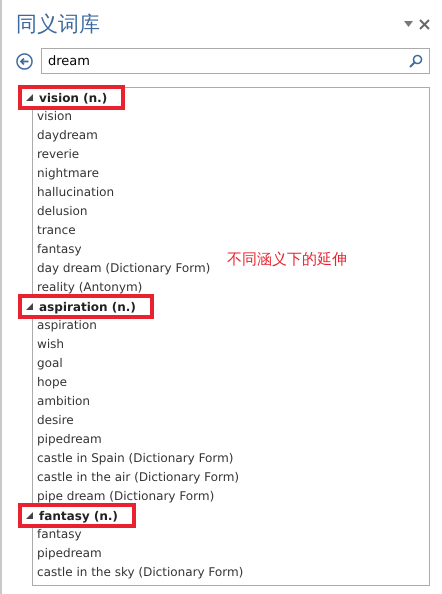 The image size is (442, 594). Describe the element at coordinates (123, 268) in the screenshot. I see `synonym-item: day dream (Dictionary Form)` at that location.